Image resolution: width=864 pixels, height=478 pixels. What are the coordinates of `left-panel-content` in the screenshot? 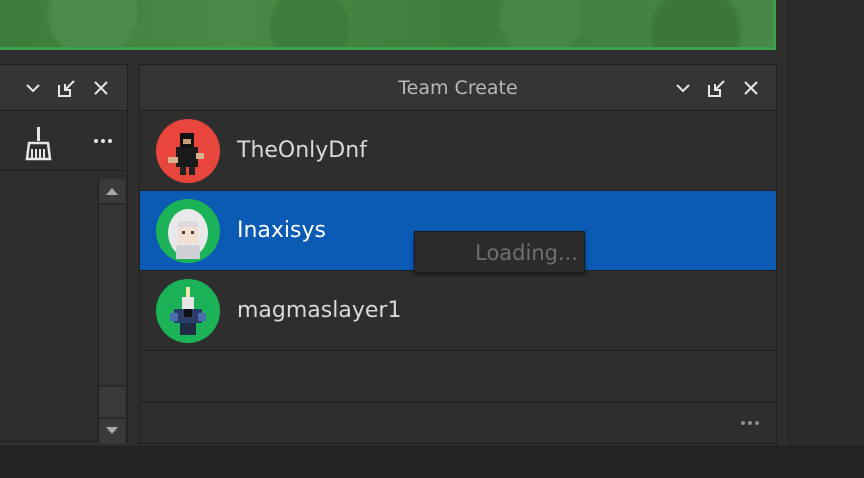 It's located at (63, 307).